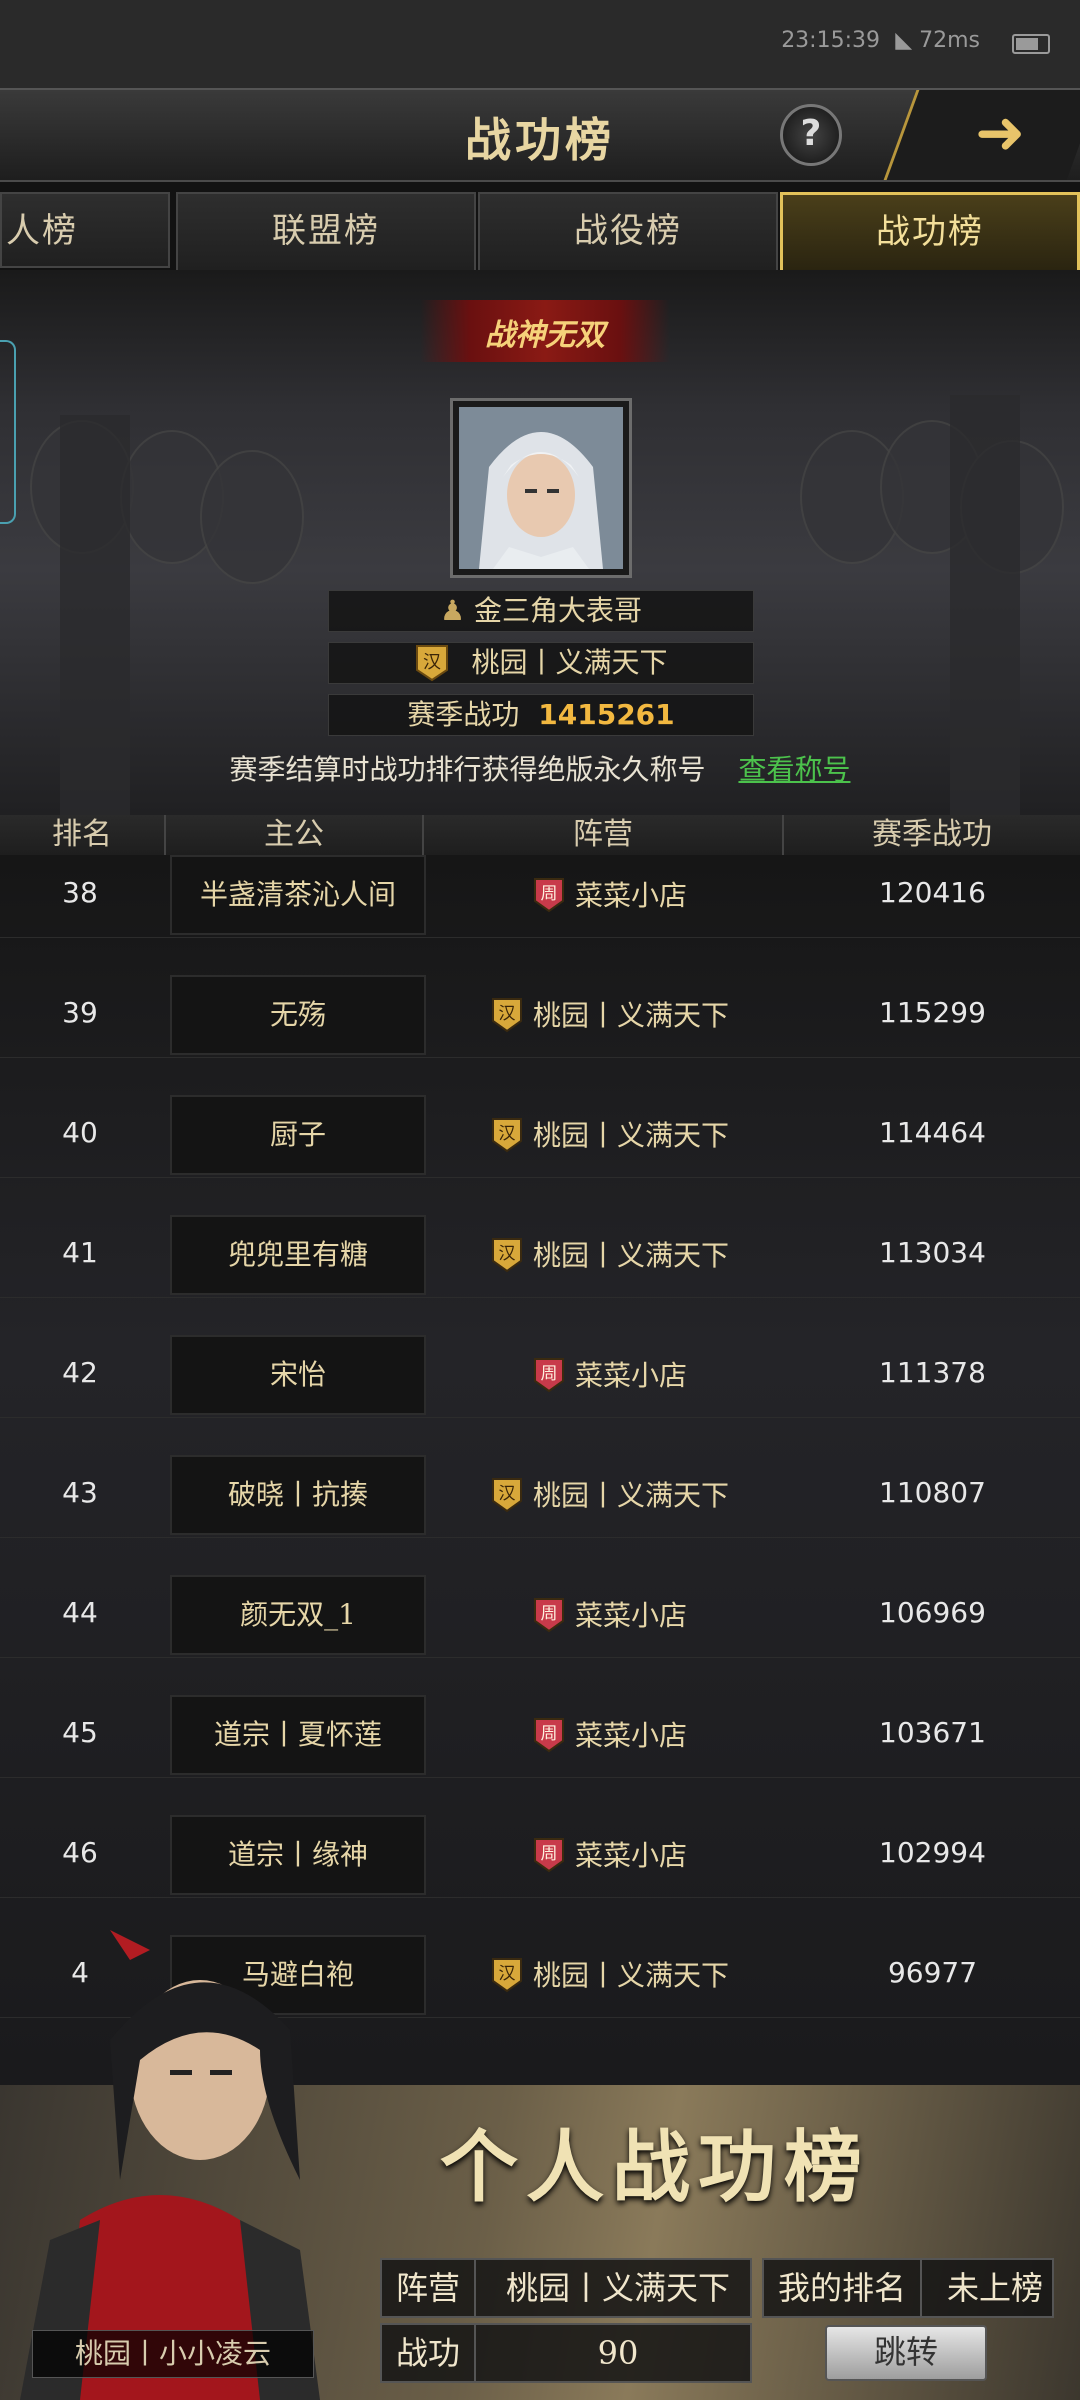 Image resolution: width=1080 pixels, height=2400 pixels. Describe the element at coordinates (604, 835) in the screenshot. I see `col-camp: 阵营` at that location.